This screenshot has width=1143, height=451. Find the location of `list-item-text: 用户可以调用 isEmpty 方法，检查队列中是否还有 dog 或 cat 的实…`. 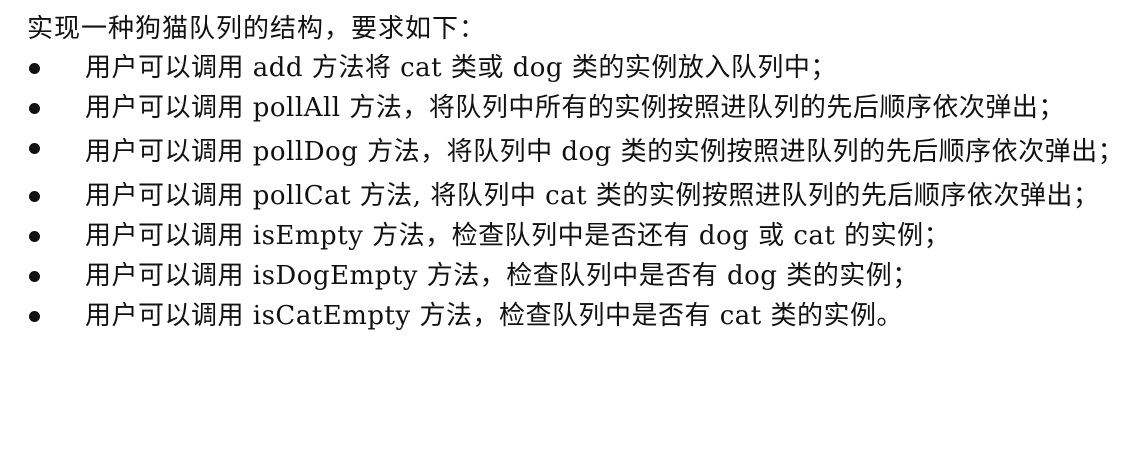

list-item-text: 用户可以调用 isEmpty 方法，检查队列中是否还有 dog 或 cat 的实… is located at coordinates (518, 236).